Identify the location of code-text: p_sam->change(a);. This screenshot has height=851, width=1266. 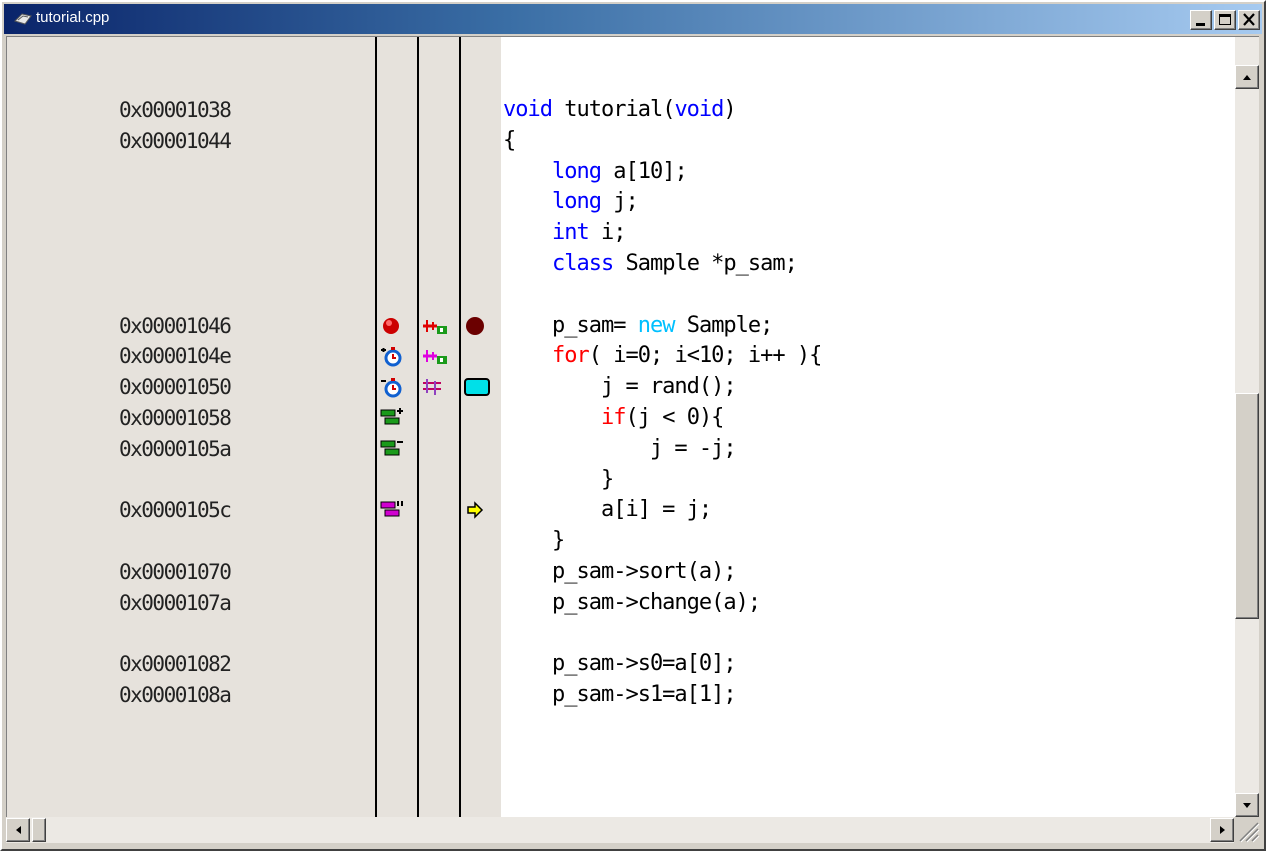
(632, 602).